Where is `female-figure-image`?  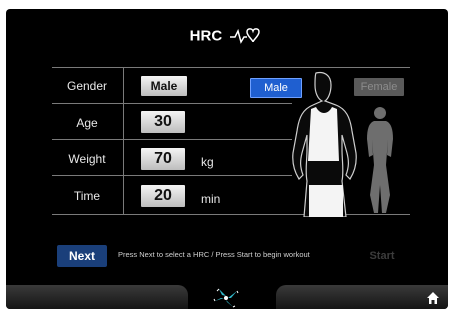 female-figure-image is located at coordinates (380, 160).